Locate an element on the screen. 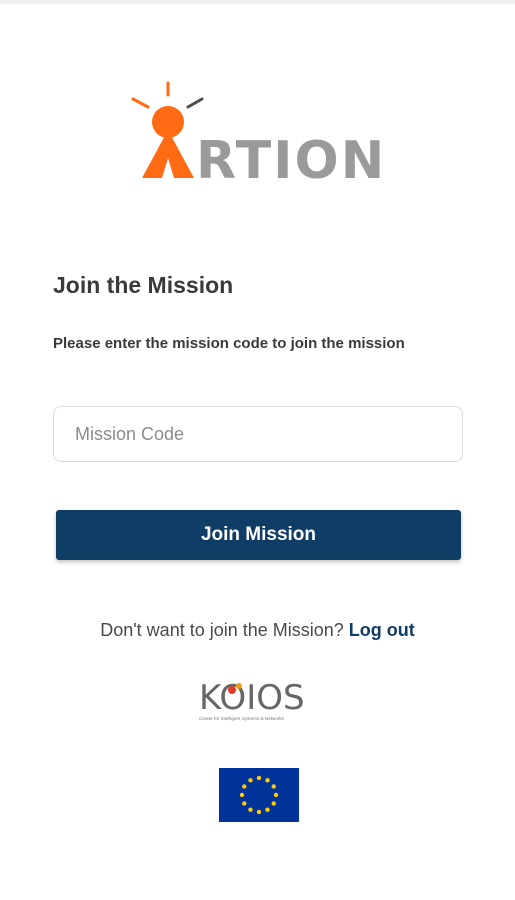 This screenshot has width=515, height=900. eu-stars is located at coordinates (259, 795).